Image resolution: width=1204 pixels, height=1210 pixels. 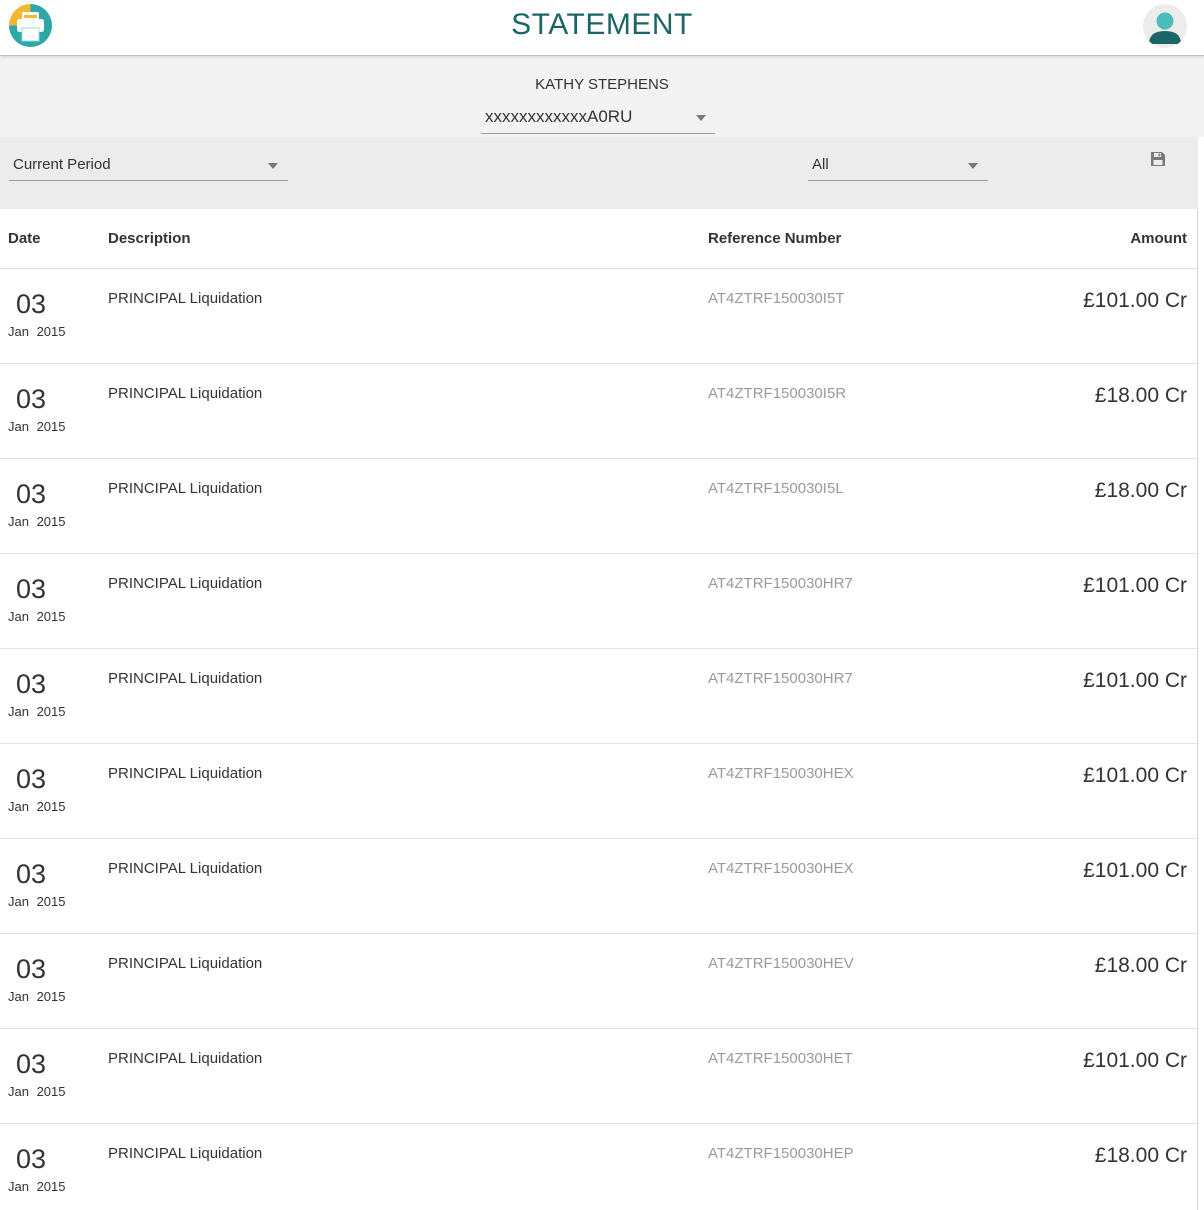 What do you see at coordinates (602, 24) in the screenshot?
I see `page-title: STATEMENT` at bounding box center [602, 24].